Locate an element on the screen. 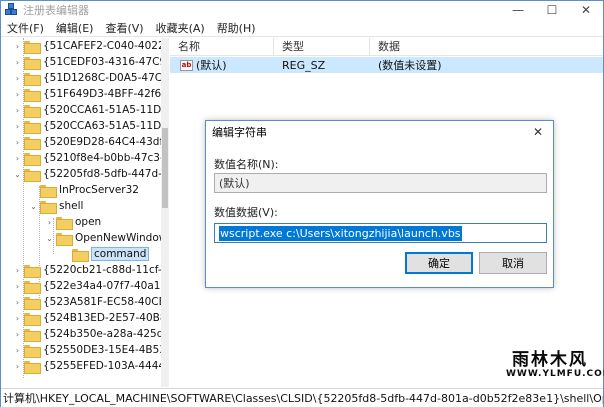 This screenshot has height=407, width=604. tree-item-expanded: ⌄ {52205fd8-5dfb-447d-80 is located at coordinates (91, 174).